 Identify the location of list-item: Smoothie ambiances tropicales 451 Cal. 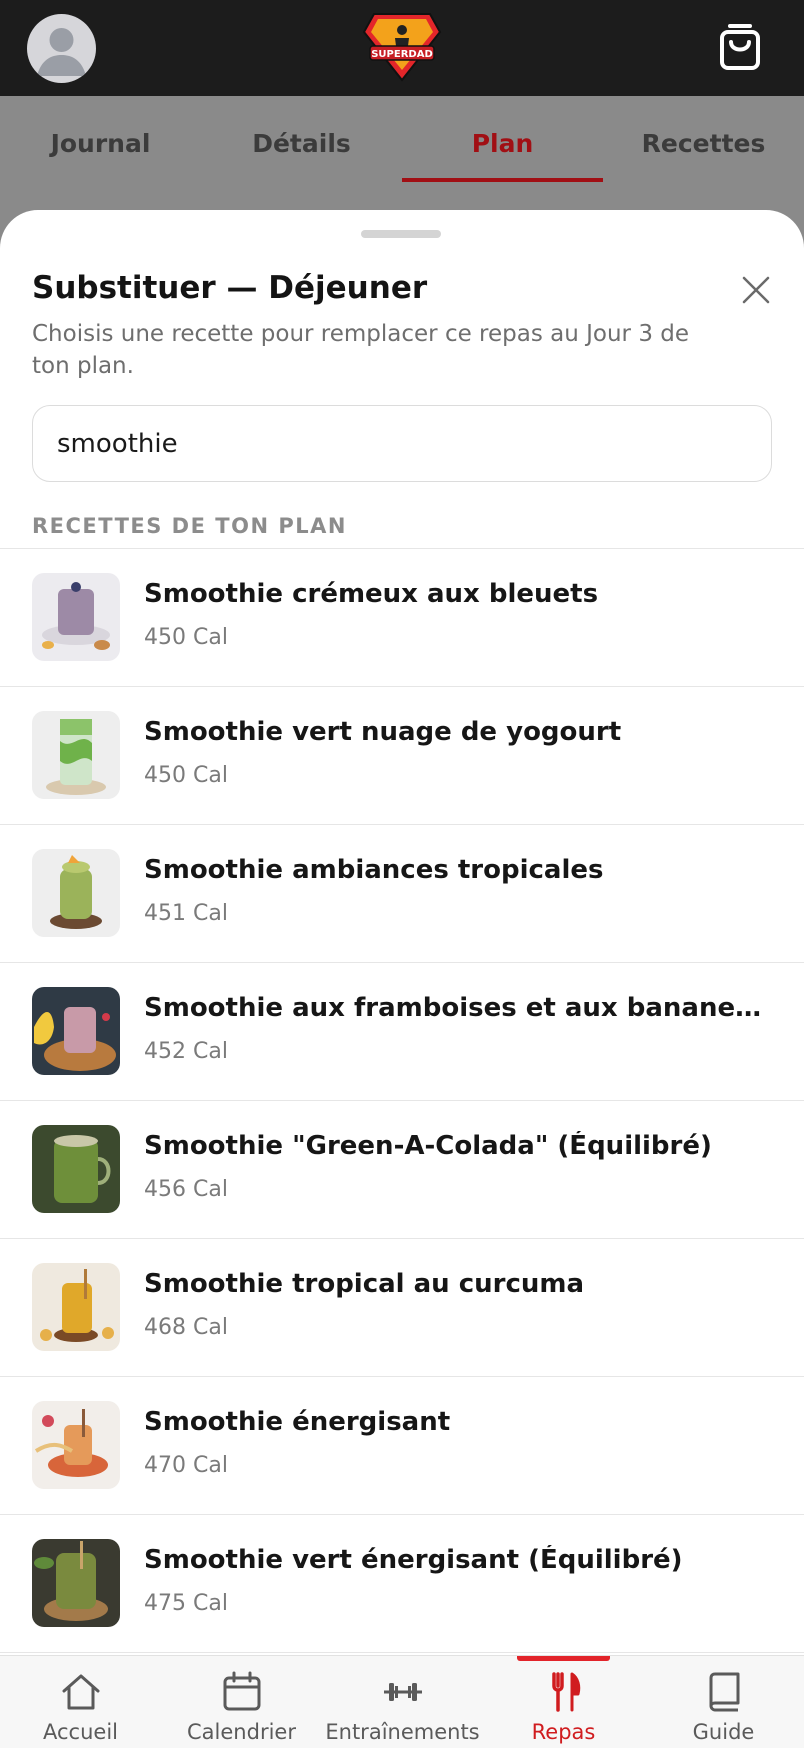
(402, 894).